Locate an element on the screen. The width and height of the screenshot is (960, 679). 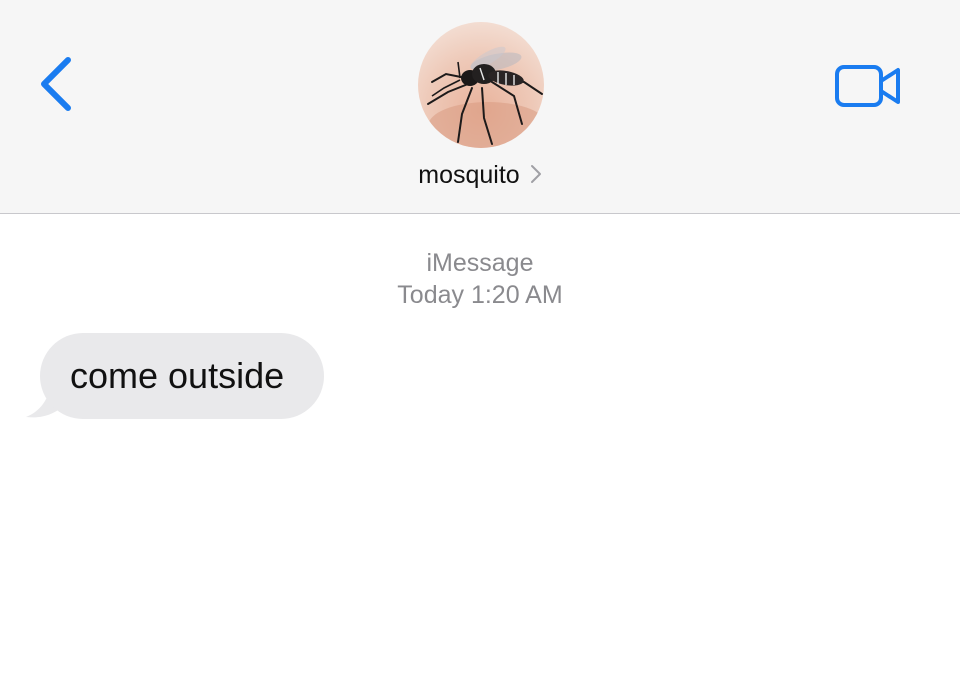
chevron-right-icon is located at coordinates (535, 174).